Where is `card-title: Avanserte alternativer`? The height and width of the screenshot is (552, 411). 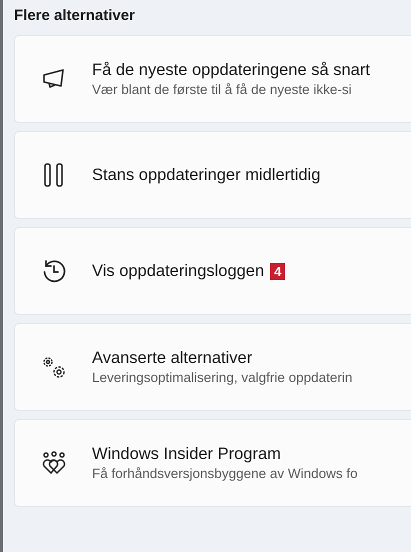 card-title: Avanserte alternativer is located at coordinates (172, 358).